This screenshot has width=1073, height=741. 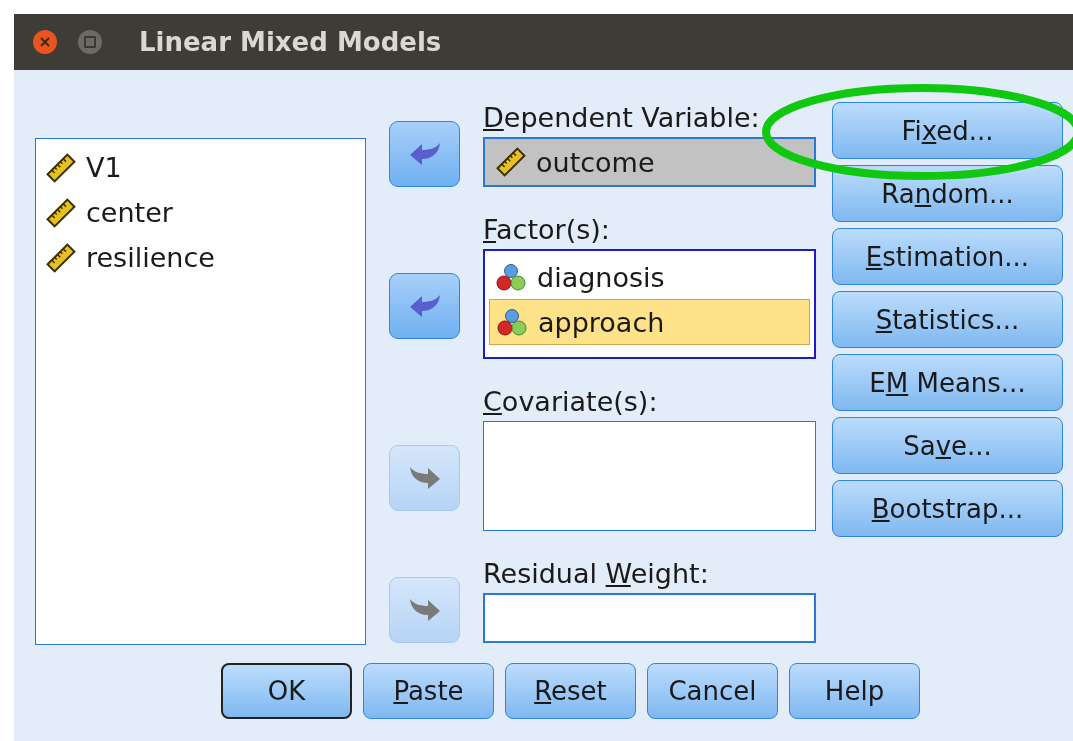 I want to click on maximize-icon, so click(x=90, y=42).